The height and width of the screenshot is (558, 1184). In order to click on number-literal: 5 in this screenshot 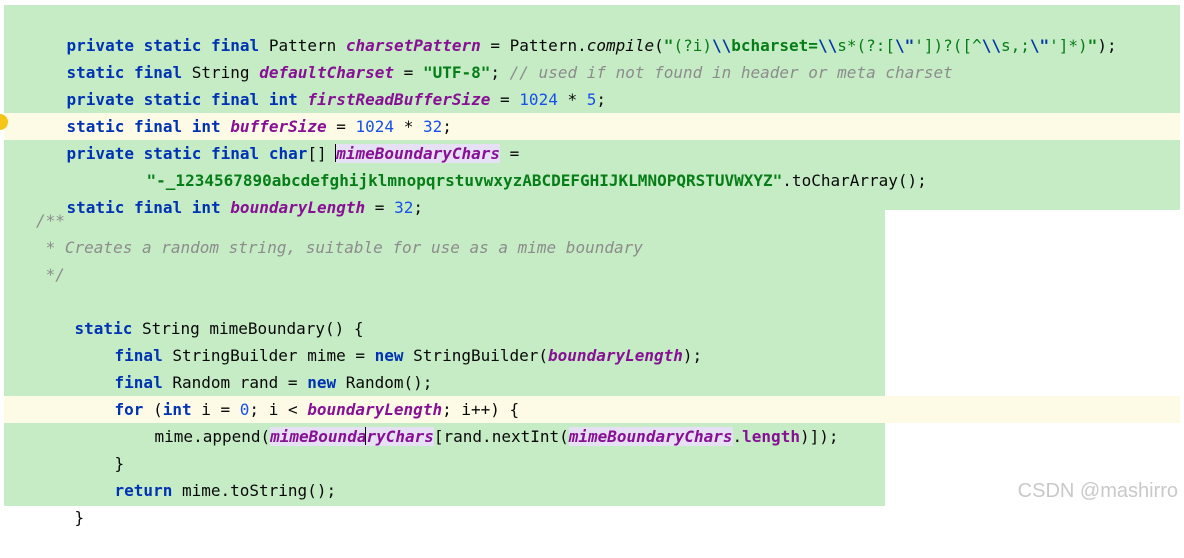, I will do `click(591, 99)`.